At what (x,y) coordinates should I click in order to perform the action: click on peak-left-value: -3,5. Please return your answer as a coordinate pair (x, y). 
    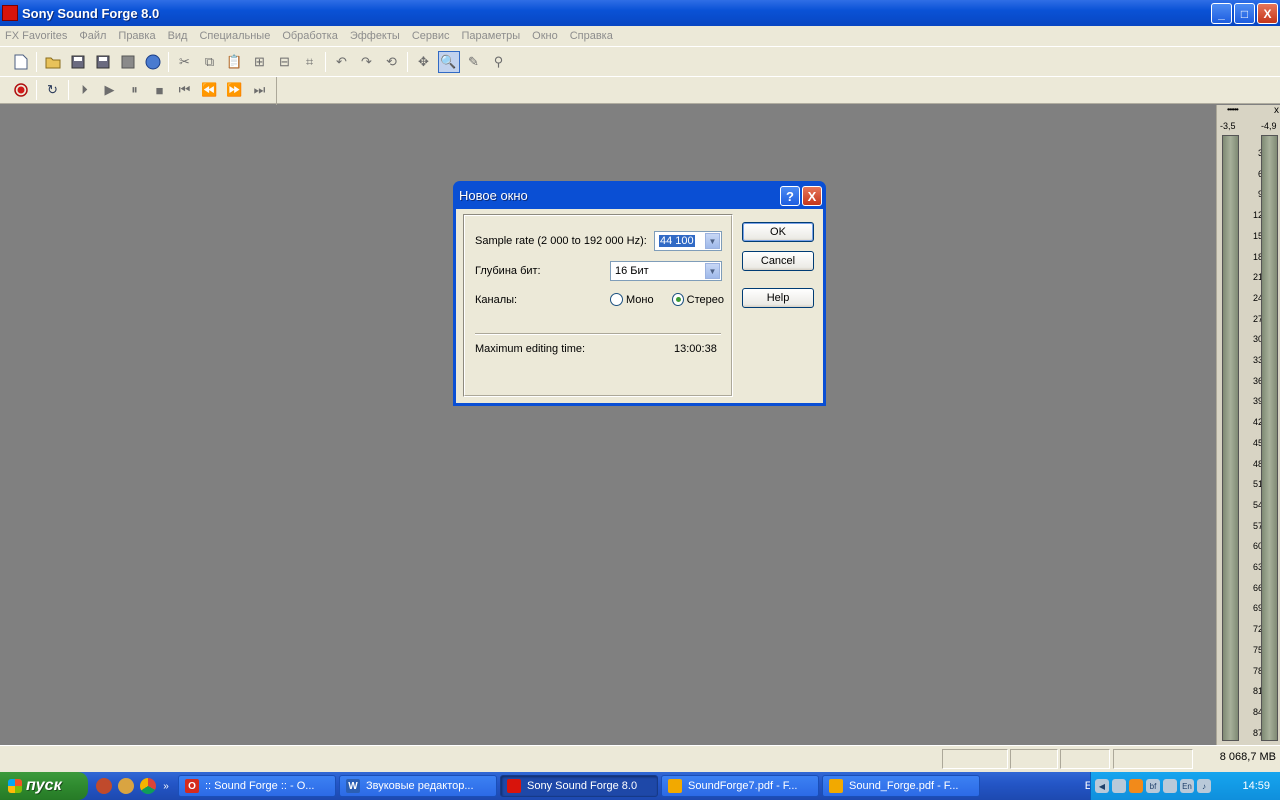
    Looking at the image, I should click on (1228, 126).